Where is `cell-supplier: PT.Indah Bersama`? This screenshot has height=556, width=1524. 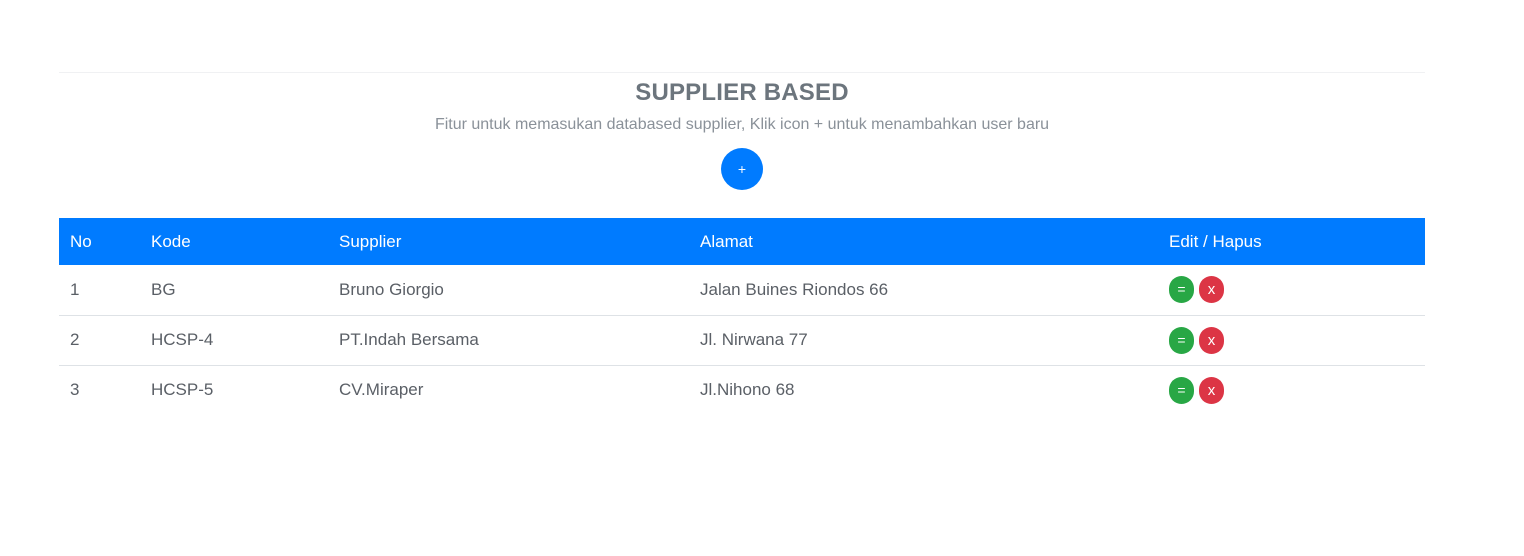
cell-supplier: PT.Indah Bersama is located at coordinates (508, 339).